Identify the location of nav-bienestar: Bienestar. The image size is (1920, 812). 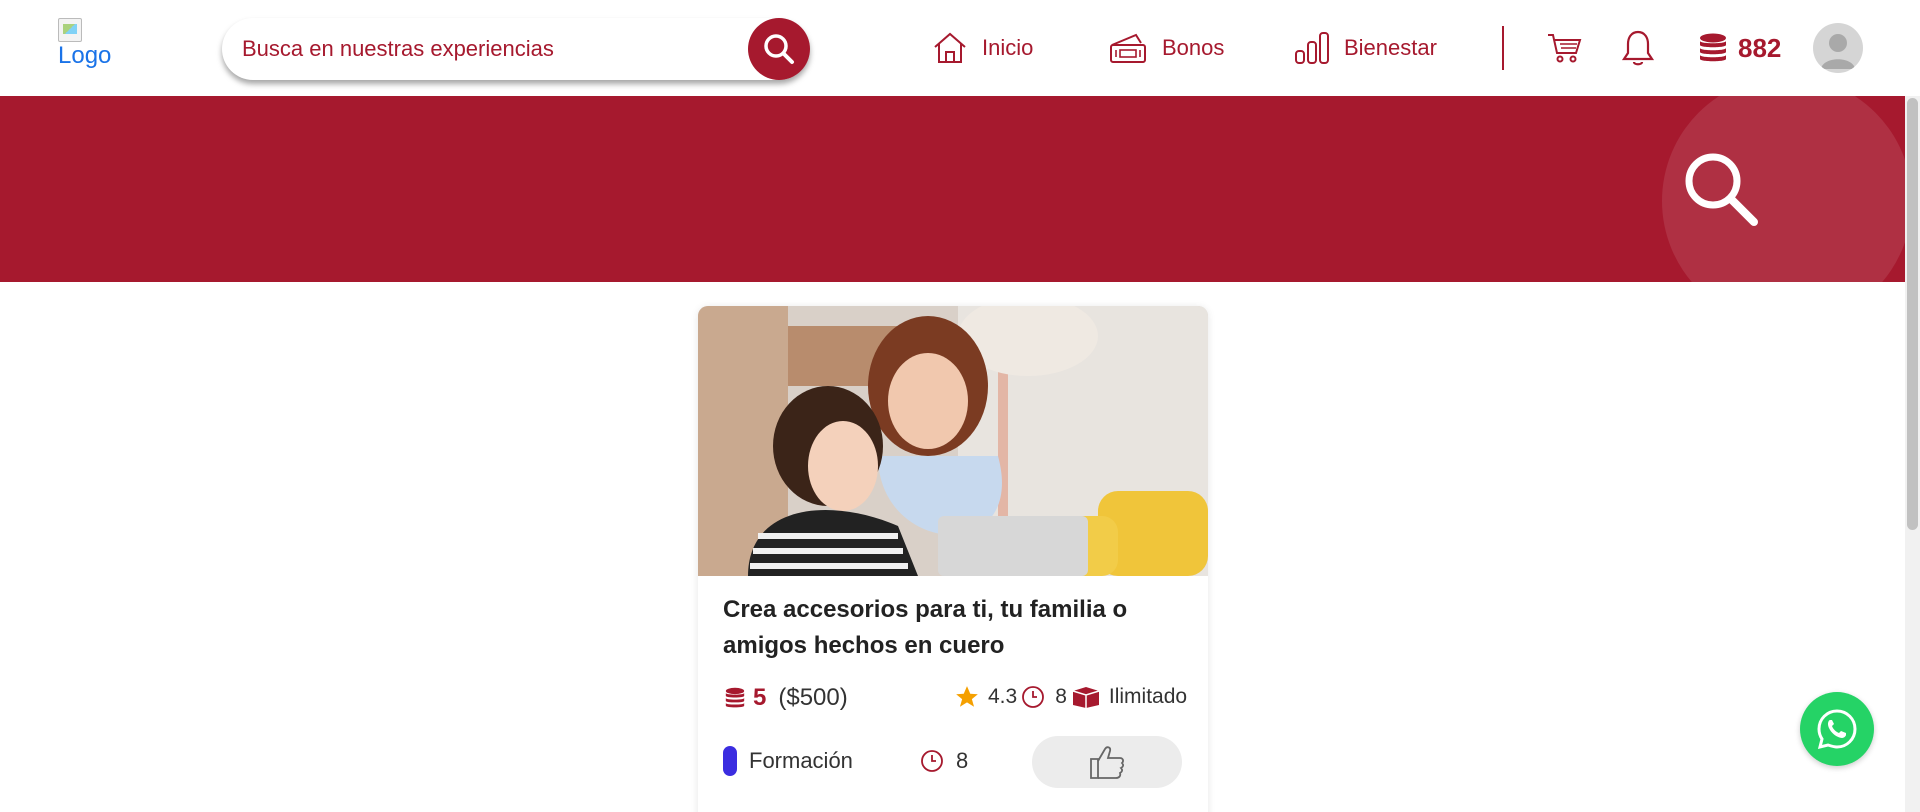
(1365, 48).